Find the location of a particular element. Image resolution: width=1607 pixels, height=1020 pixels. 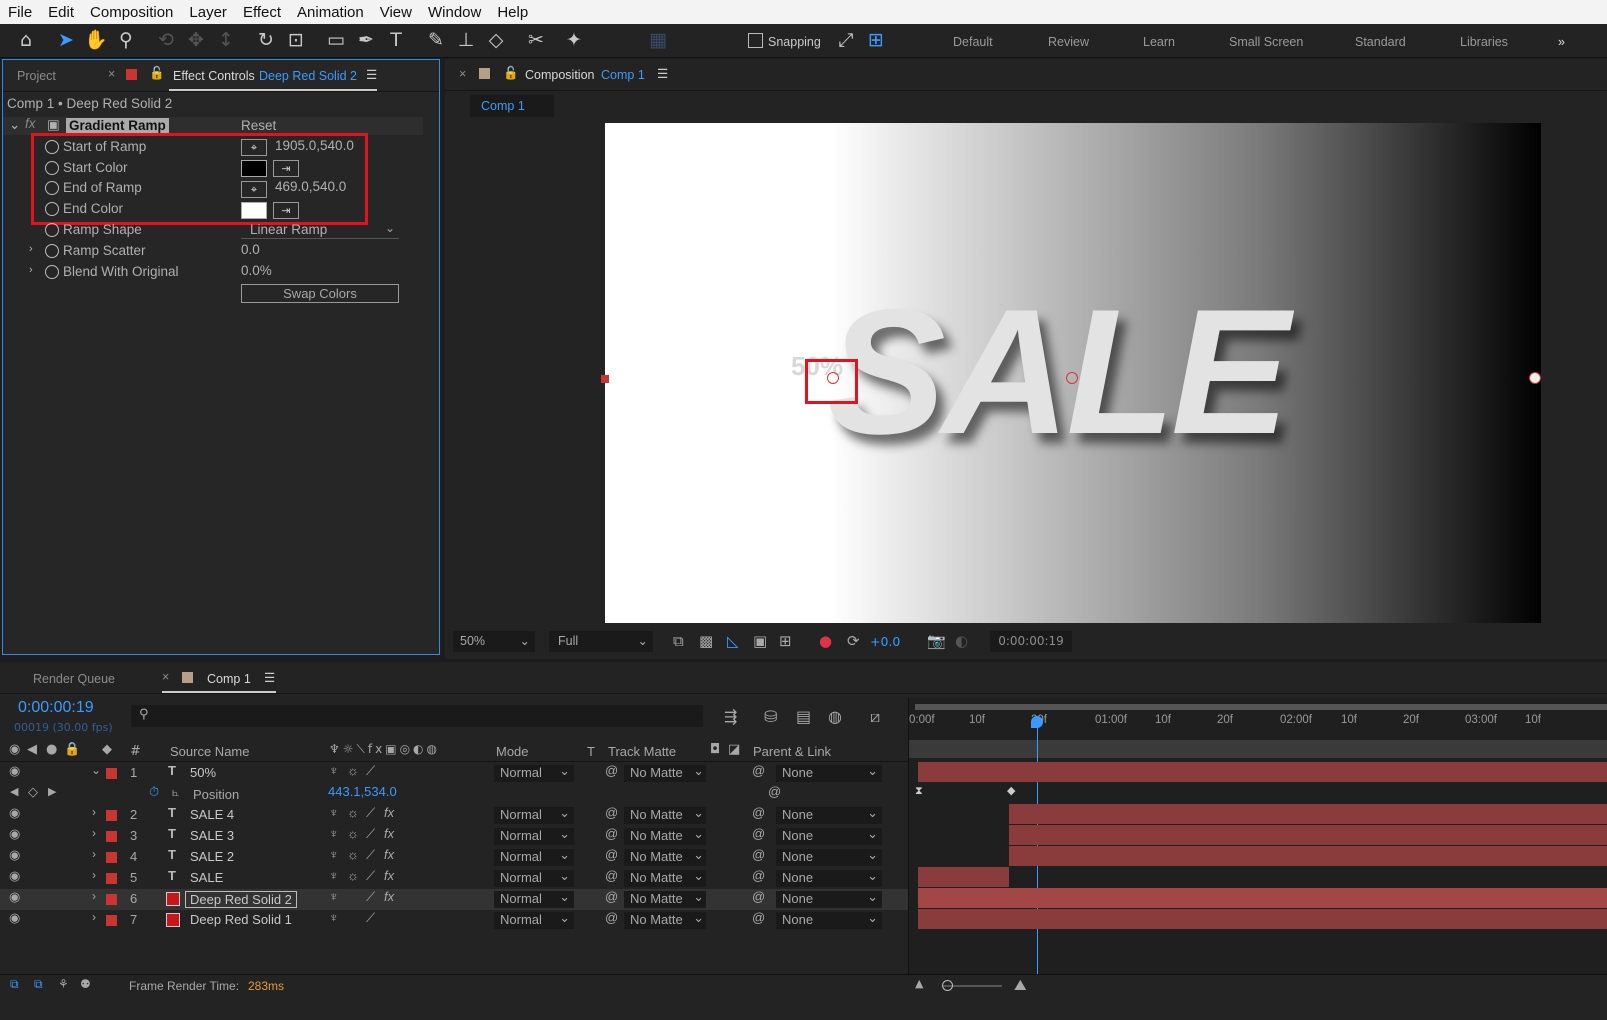

workspace-small-screen: Small Screen is located at coordinates (1266, 42).